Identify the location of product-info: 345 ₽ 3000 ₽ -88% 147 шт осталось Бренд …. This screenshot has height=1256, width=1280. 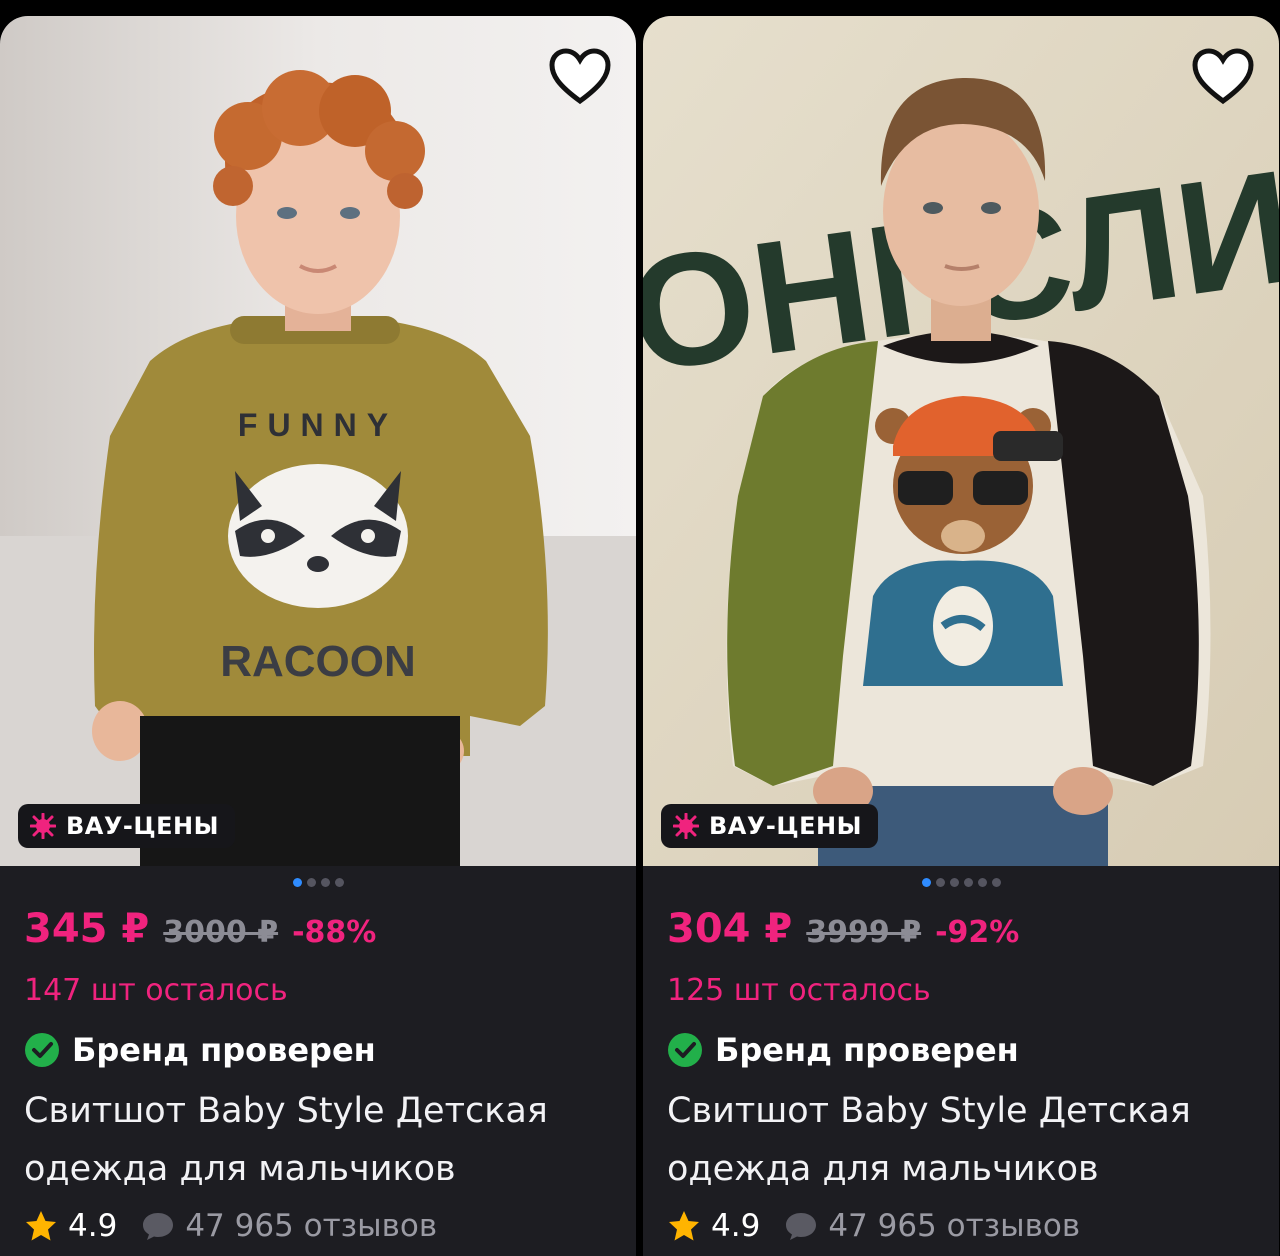
(325, 1079).